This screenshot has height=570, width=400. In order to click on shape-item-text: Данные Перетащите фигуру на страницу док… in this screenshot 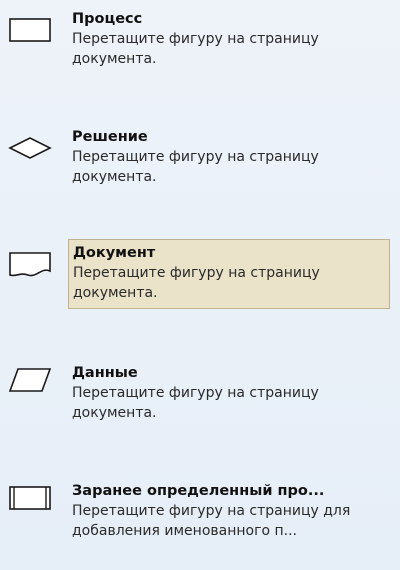, I will do `click(231, 394)`.